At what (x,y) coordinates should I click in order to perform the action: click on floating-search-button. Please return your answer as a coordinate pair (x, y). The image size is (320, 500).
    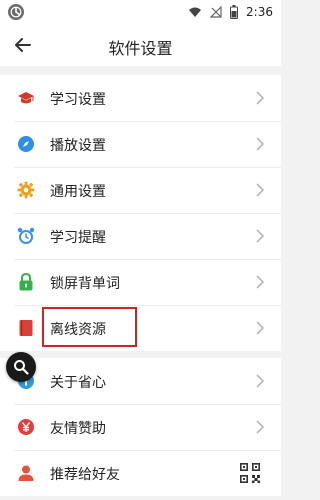
    Looking at the image, I should click on (21, 367).